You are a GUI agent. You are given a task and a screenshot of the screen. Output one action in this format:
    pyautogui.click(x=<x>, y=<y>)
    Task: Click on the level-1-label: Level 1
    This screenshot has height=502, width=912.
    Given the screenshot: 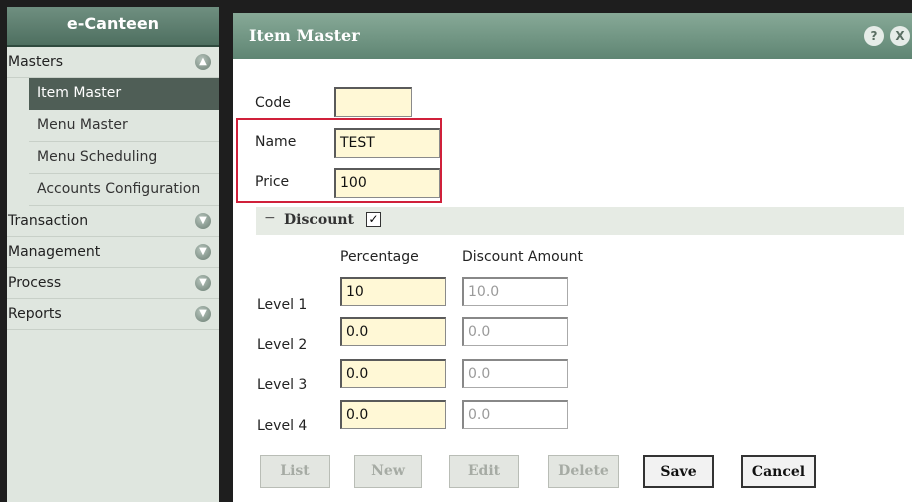 What is the action you would take?
    pyautogui.click(x=282, y=305)
    